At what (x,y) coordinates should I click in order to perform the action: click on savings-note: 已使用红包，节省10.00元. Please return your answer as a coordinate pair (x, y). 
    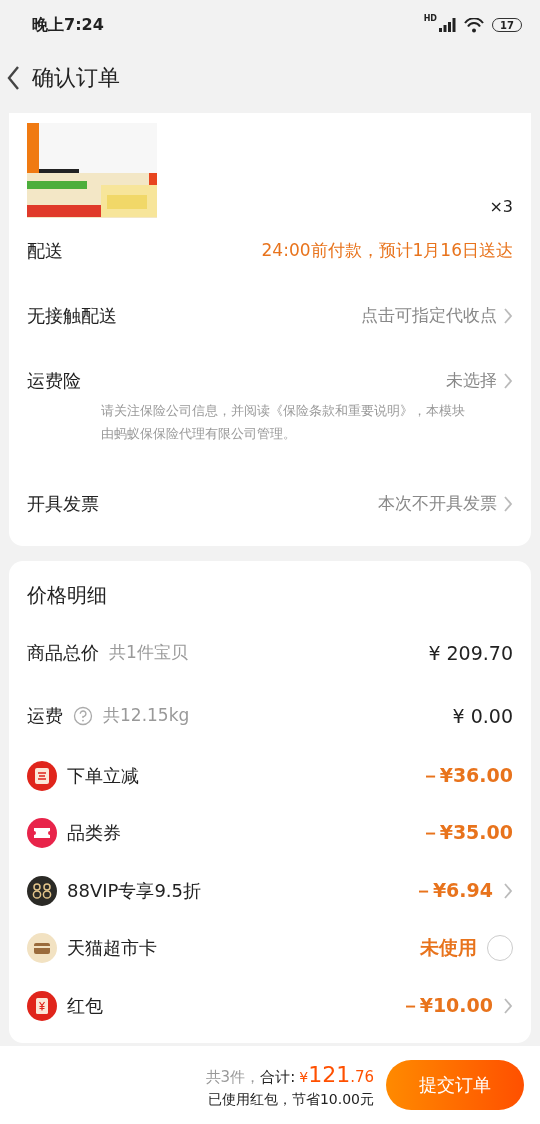
    Looking at the image, I should click on (290, 1099).